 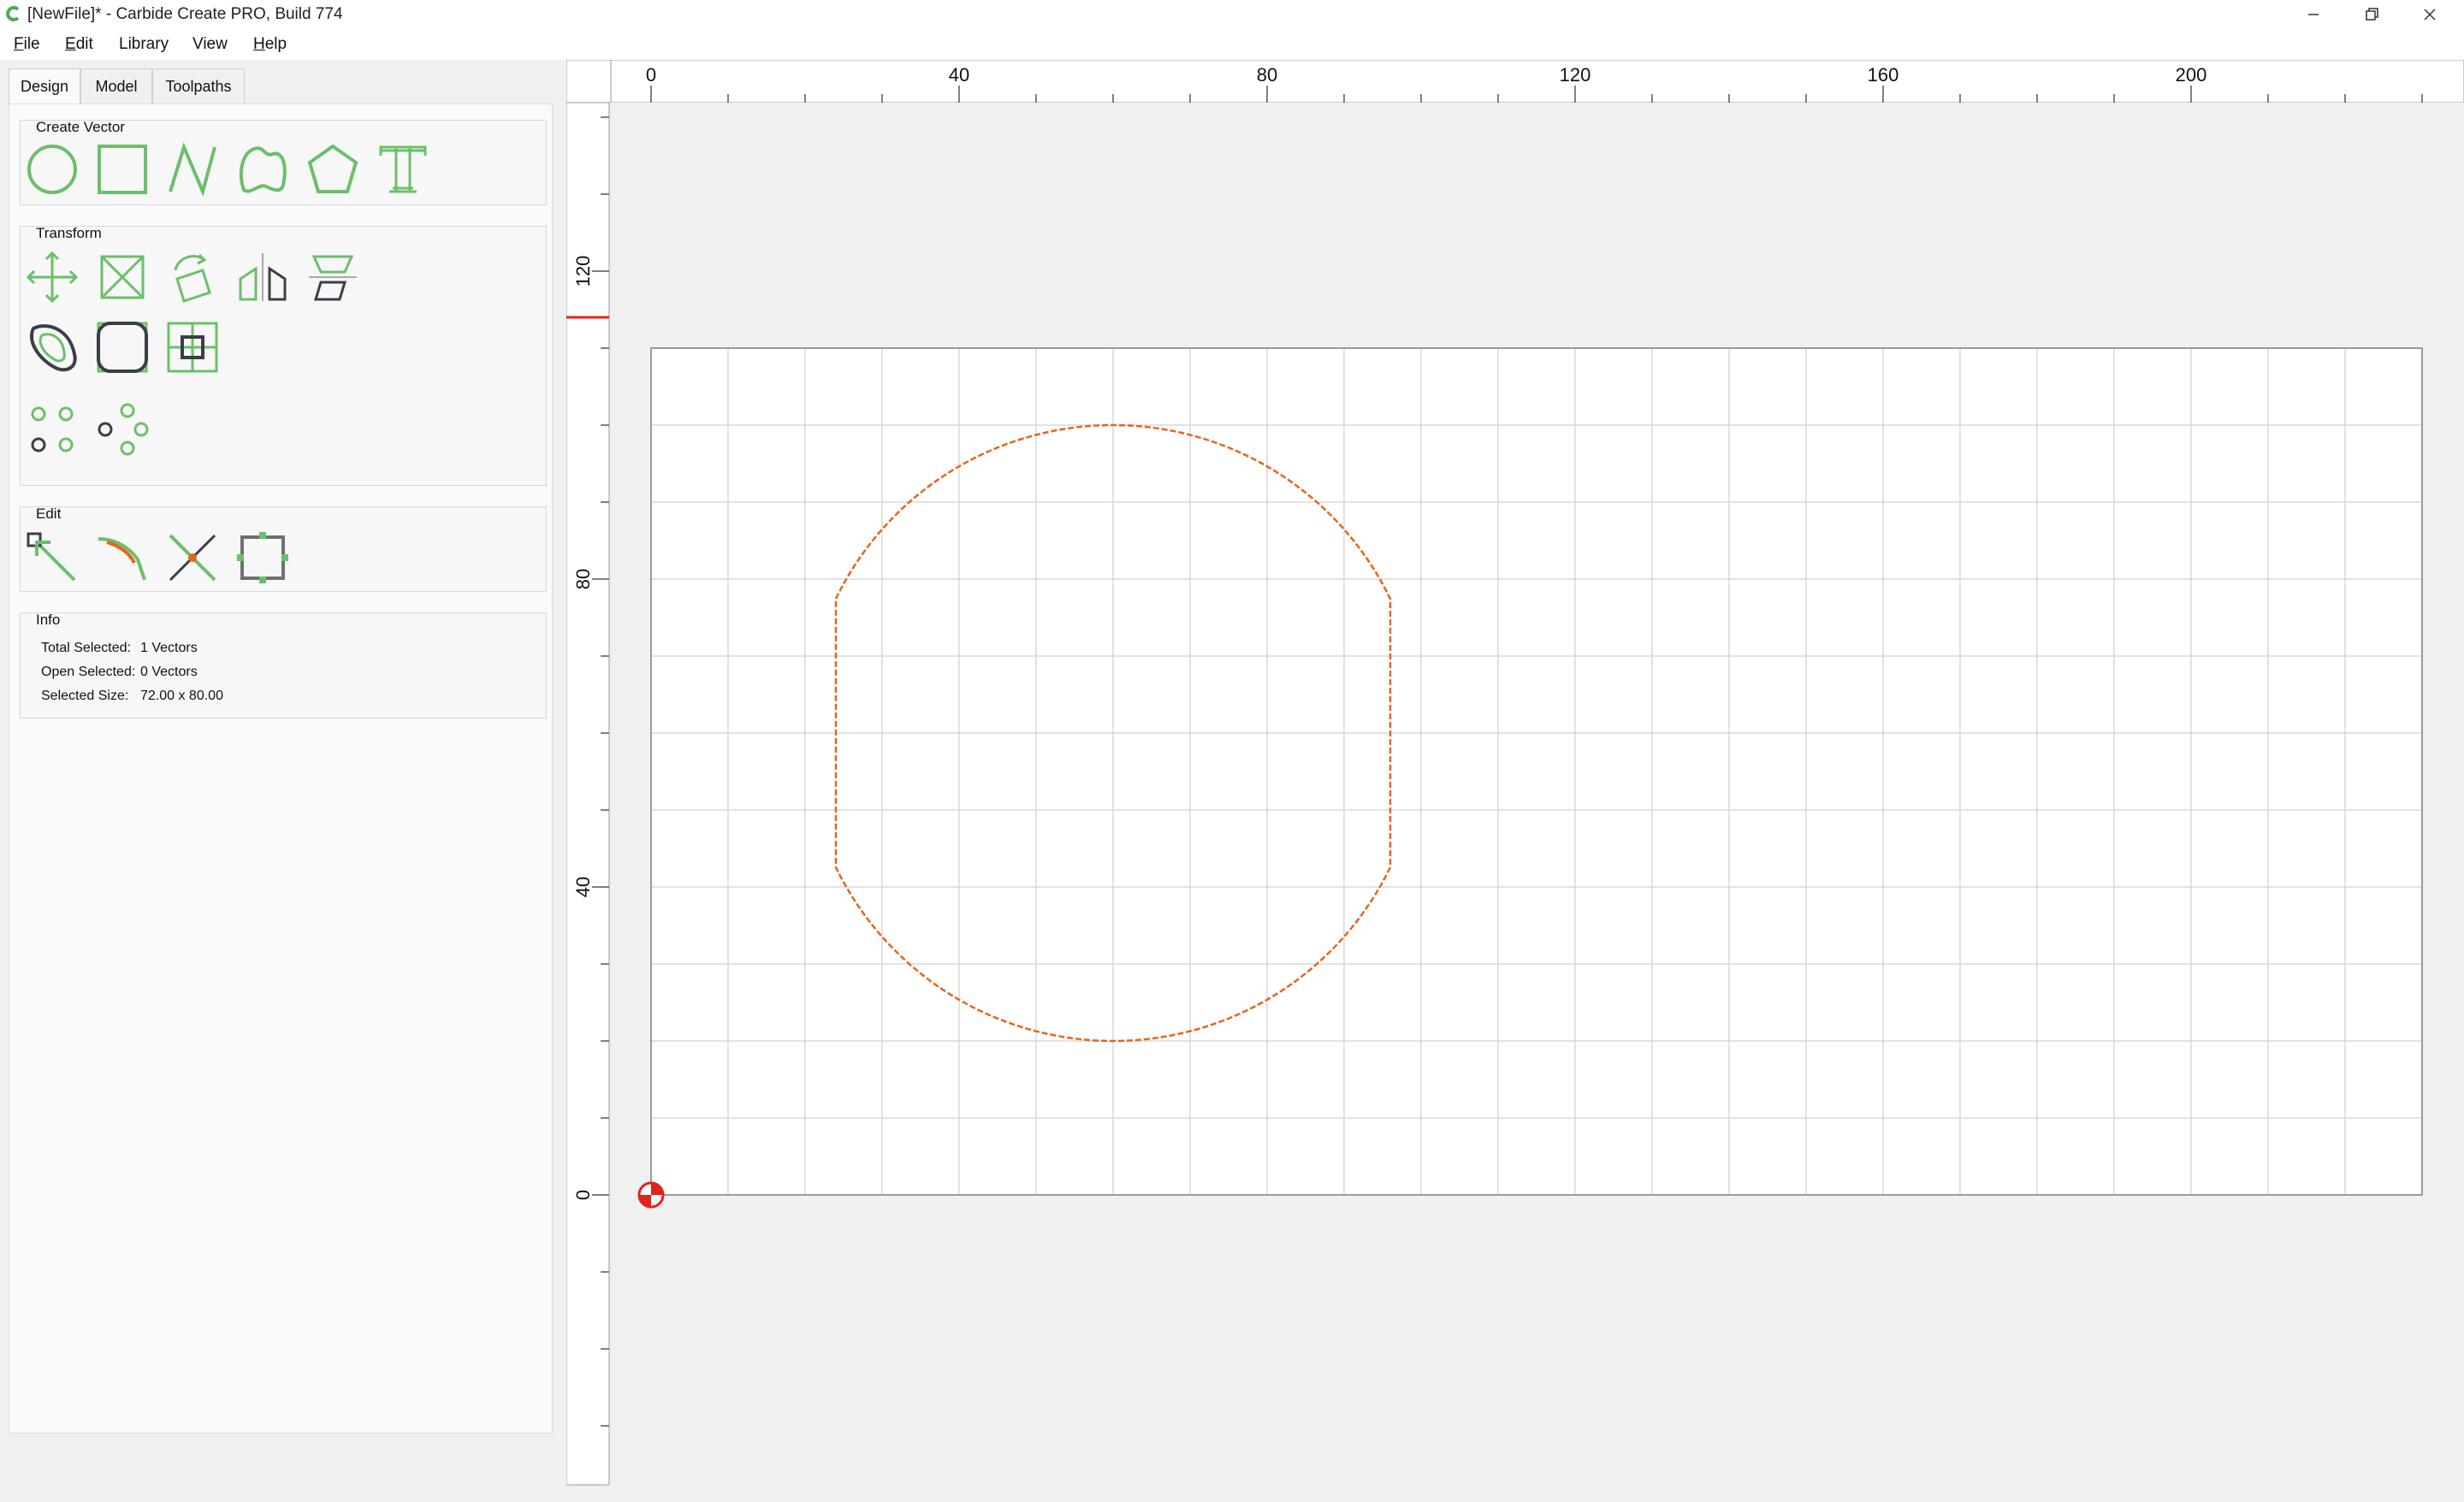 I want to click on node-edit-tool-button, so click(x=52, y=557).